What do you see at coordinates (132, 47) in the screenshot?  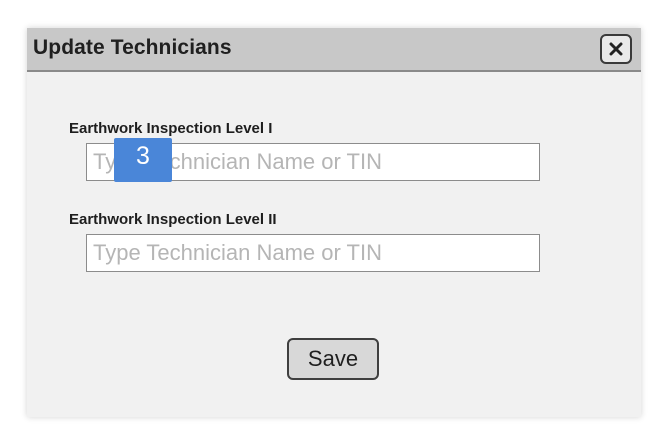 I see `dialog-title: Update Technicians` at bounding box center [132, 47].